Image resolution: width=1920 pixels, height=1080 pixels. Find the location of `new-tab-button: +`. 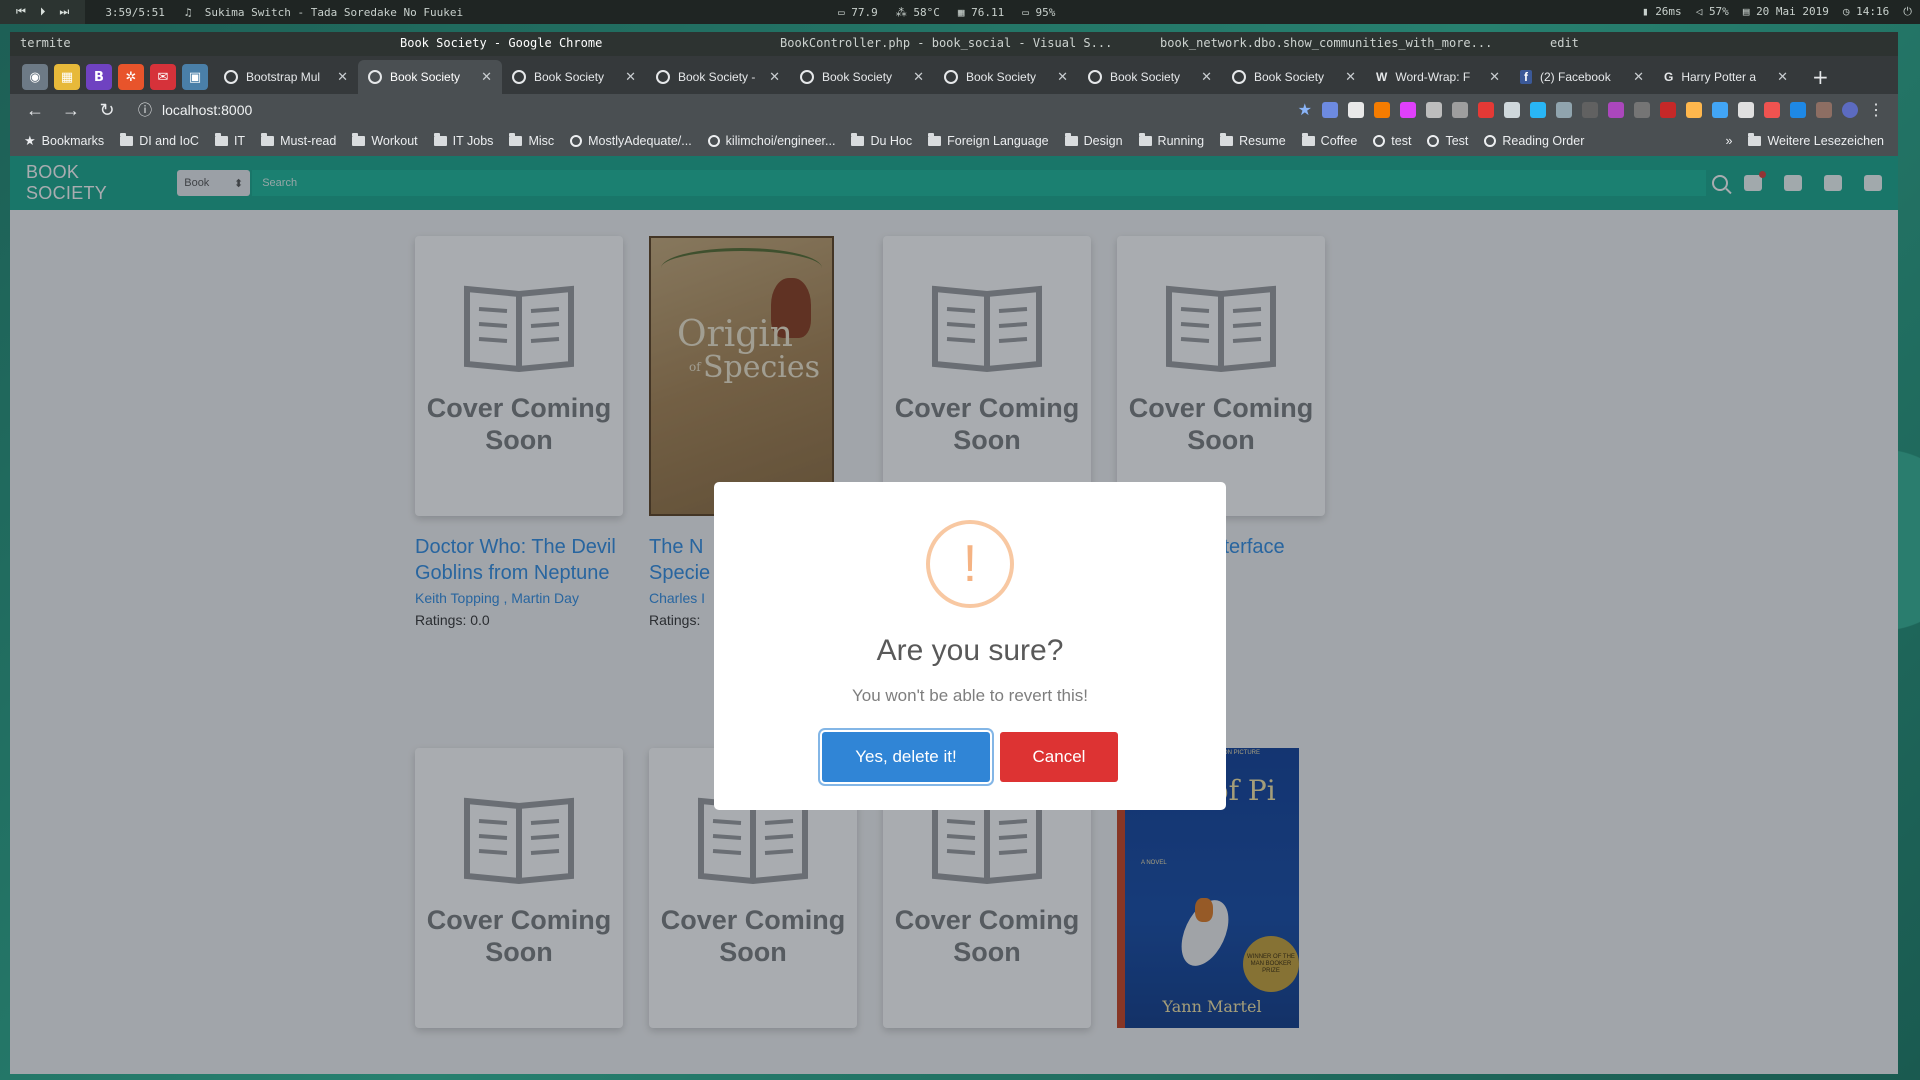

new-tab-button: + is located at coordinates (1820, 77).